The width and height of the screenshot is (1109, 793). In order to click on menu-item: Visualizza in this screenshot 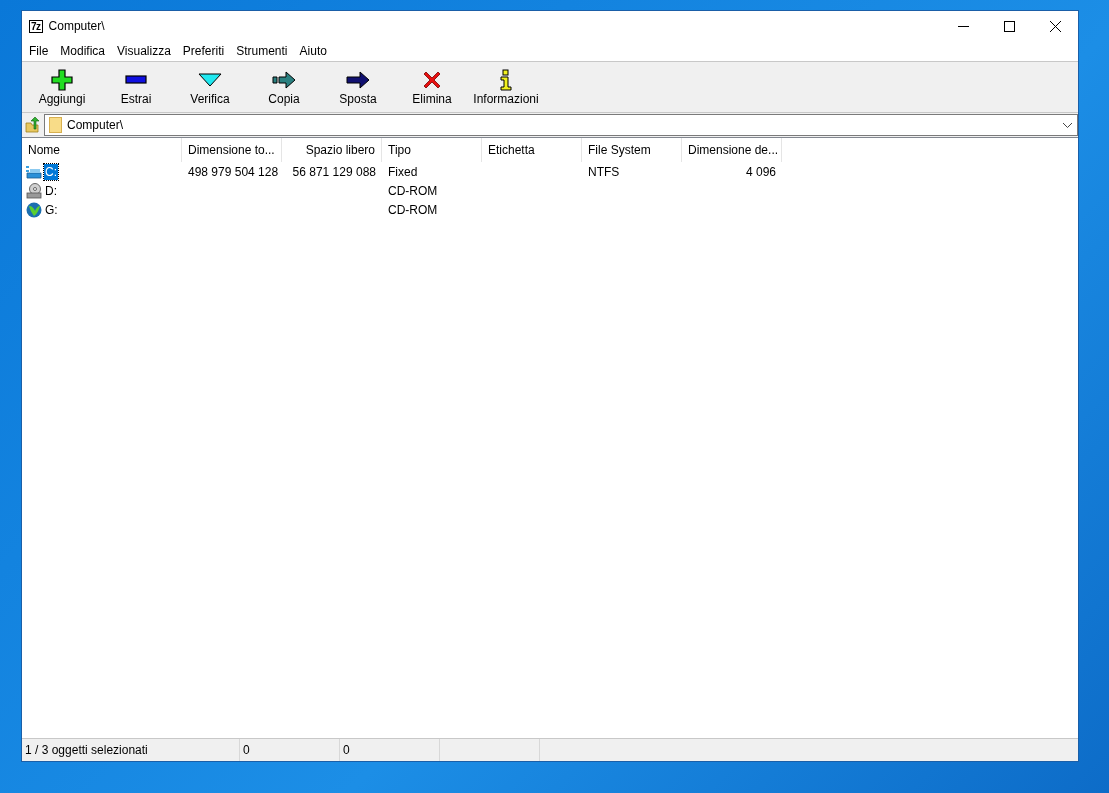, I will do `click(145, 51)`.